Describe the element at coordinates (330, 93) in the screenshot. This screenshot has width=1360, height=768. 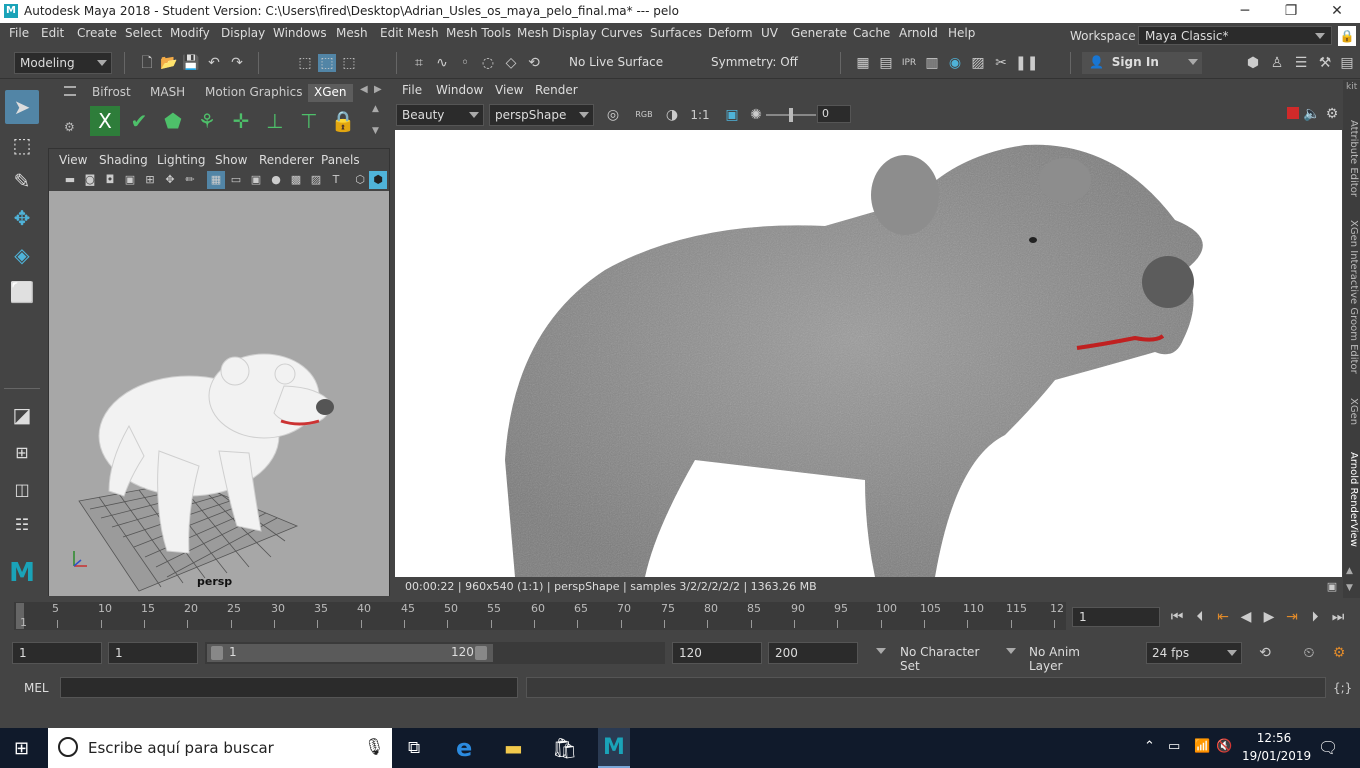
I see `shelf-tab-xgen: XGen` at that location.